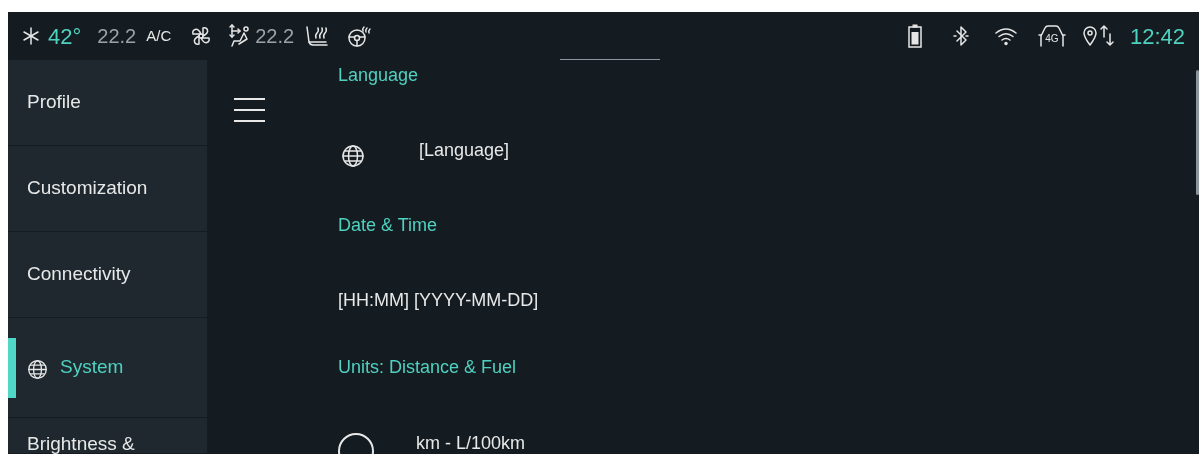 The width and height of the screenshot is (1199, 454). I want to click on sidebar-item: System, so click(107, 368).